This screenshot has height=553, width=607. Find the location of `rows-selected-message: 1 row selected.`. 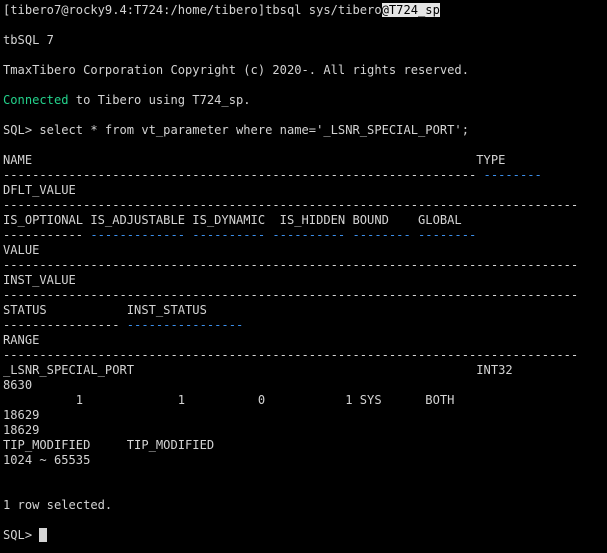

rows-selected-message: 1 row selected. is located at coordinates (58, 505).